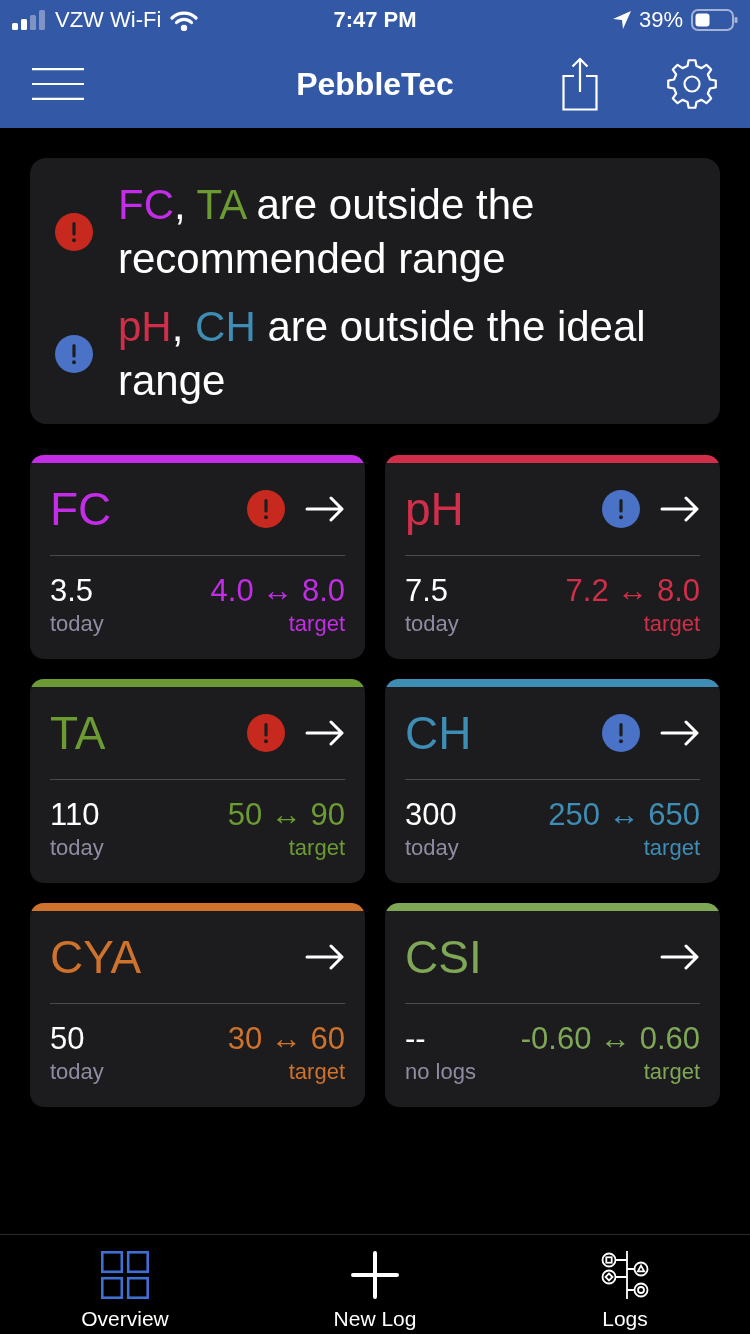 This screenshot has height=1334, width=750. I want to click on parameter-name: TA, so click(78, 733).